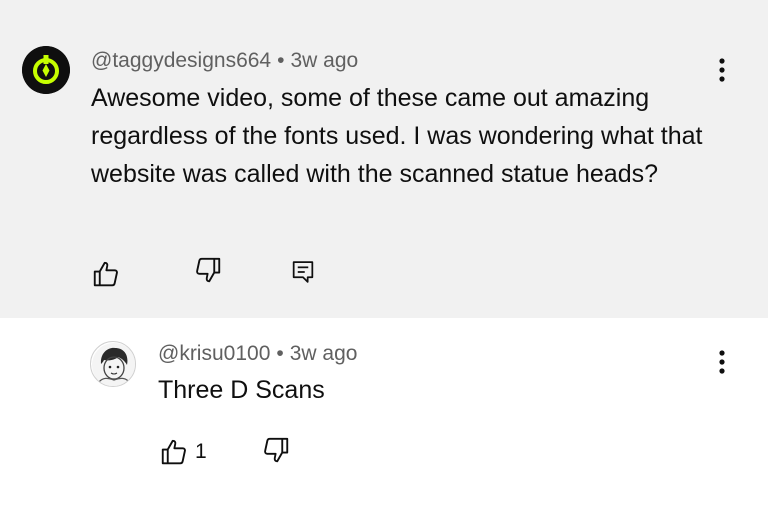 The image size is (768, 518). I want to click on comment-time: 3w ago, so click(324, 60).